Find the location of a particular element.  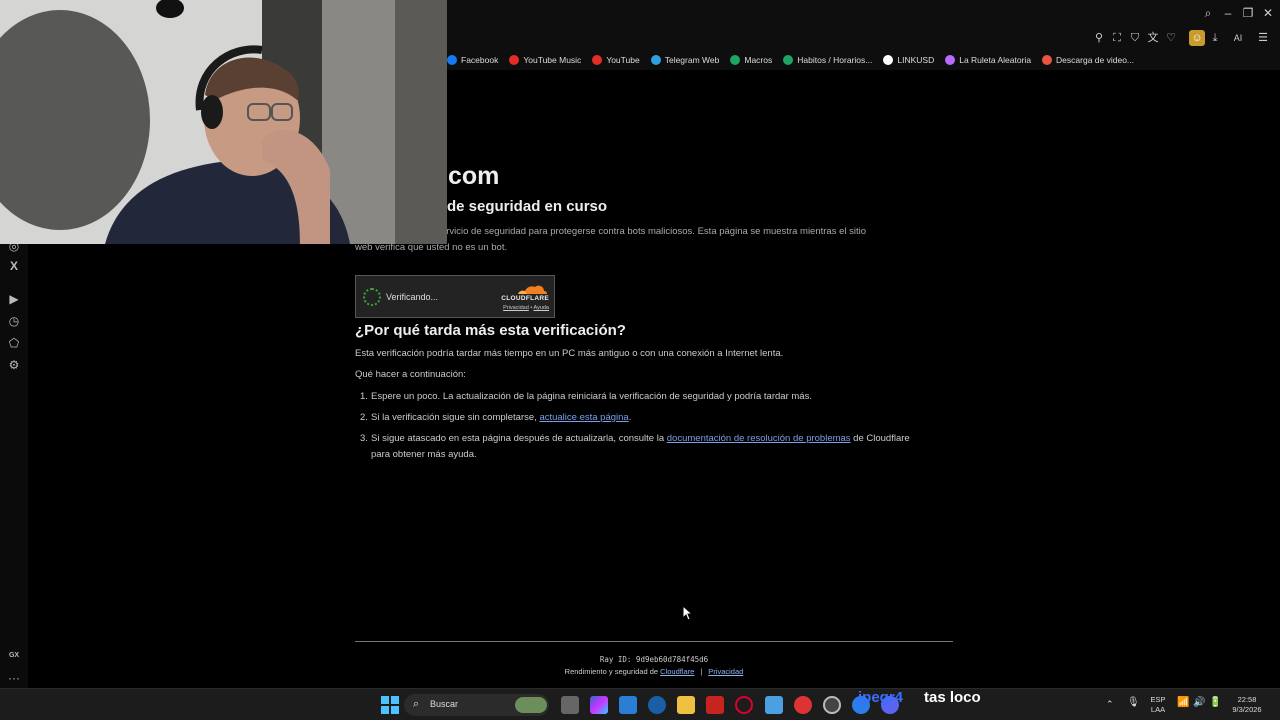

step3-line2: para obtener más ayuda. is located at coordinates (424, 454).